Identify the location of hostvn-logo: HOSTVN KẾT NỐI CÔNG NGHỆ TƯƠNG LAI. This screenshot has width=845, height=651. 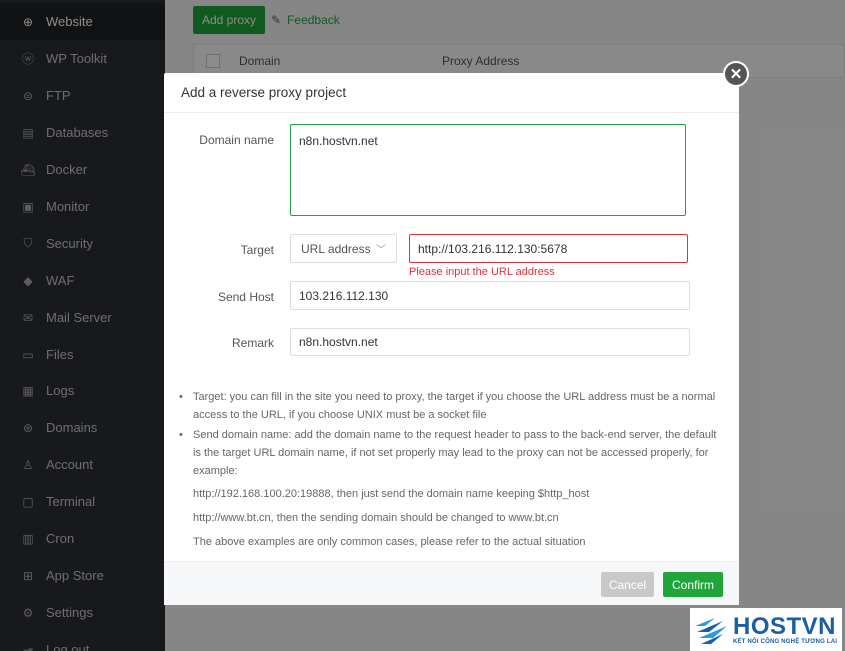
(766, 629).